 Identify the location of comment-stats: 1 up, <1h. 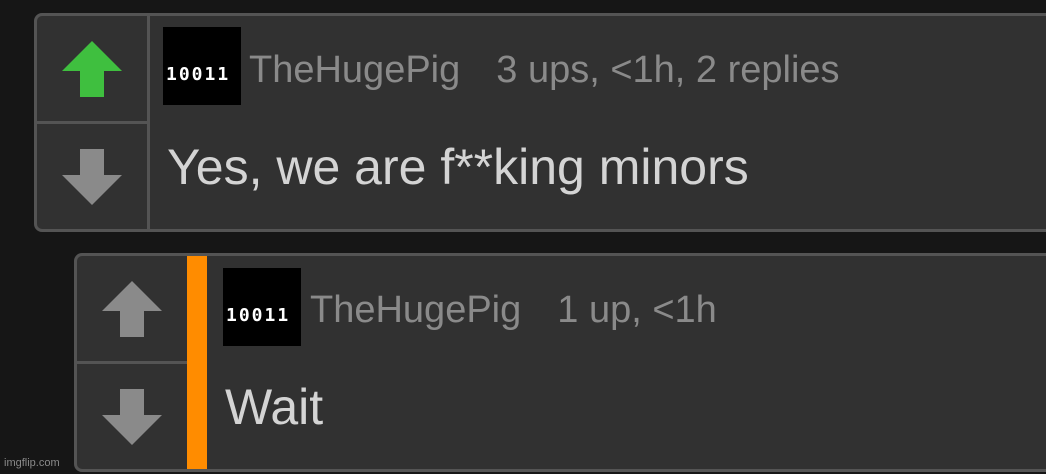
(637, 310).